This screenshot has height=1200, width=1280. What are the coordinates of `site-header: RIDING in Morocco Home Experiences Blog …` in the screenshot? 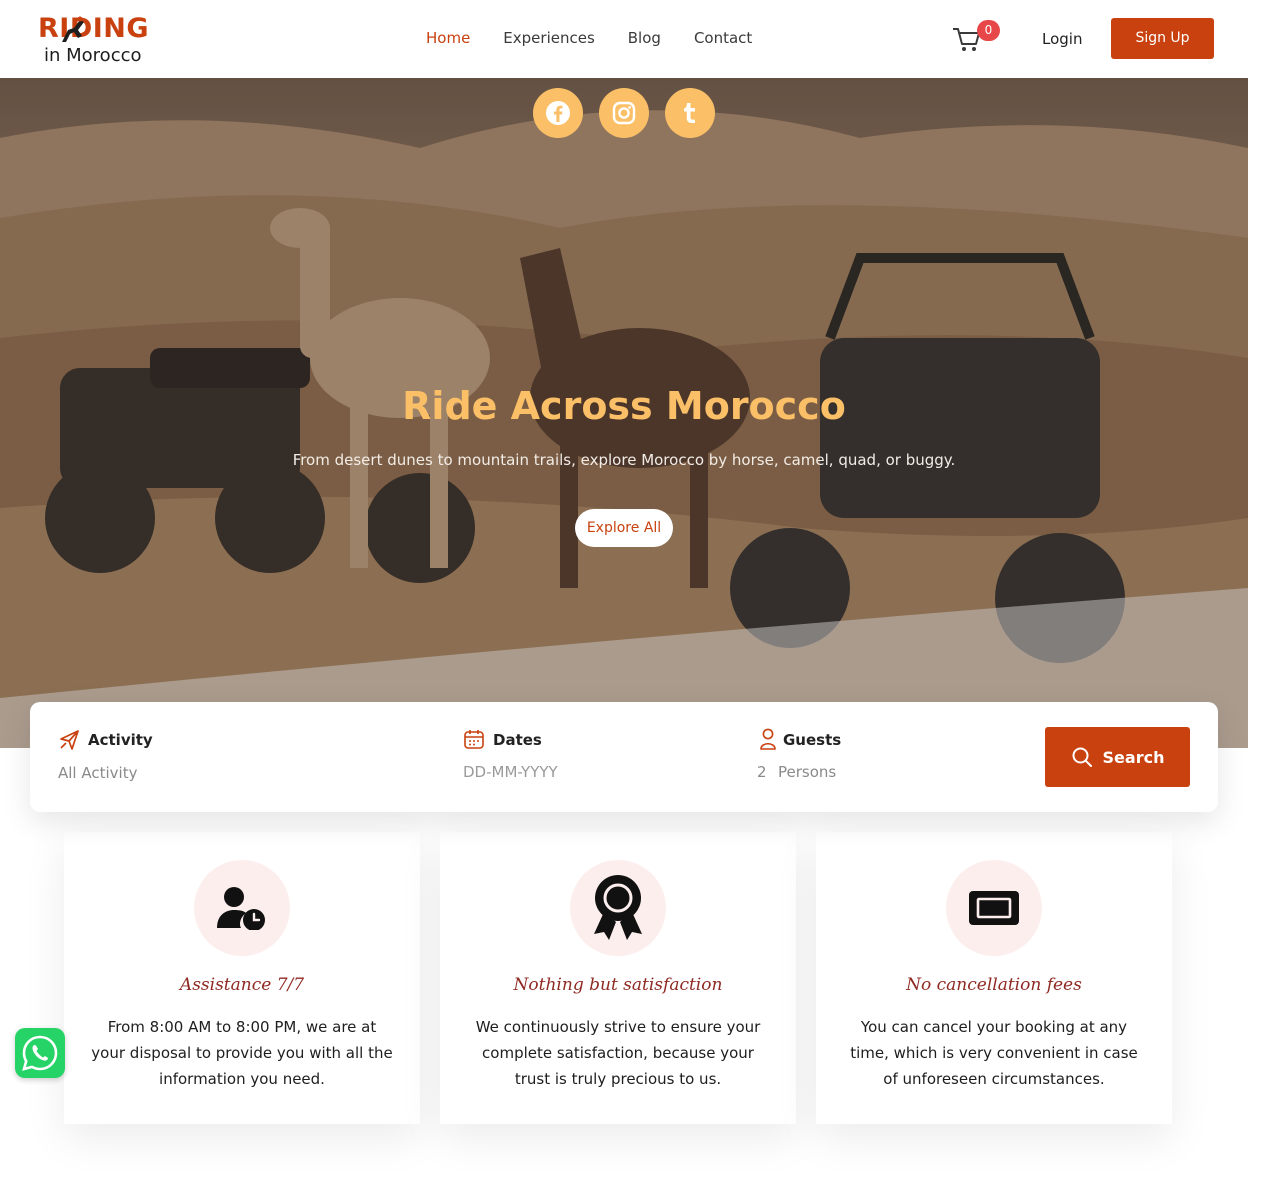 It's located at (624, 39).